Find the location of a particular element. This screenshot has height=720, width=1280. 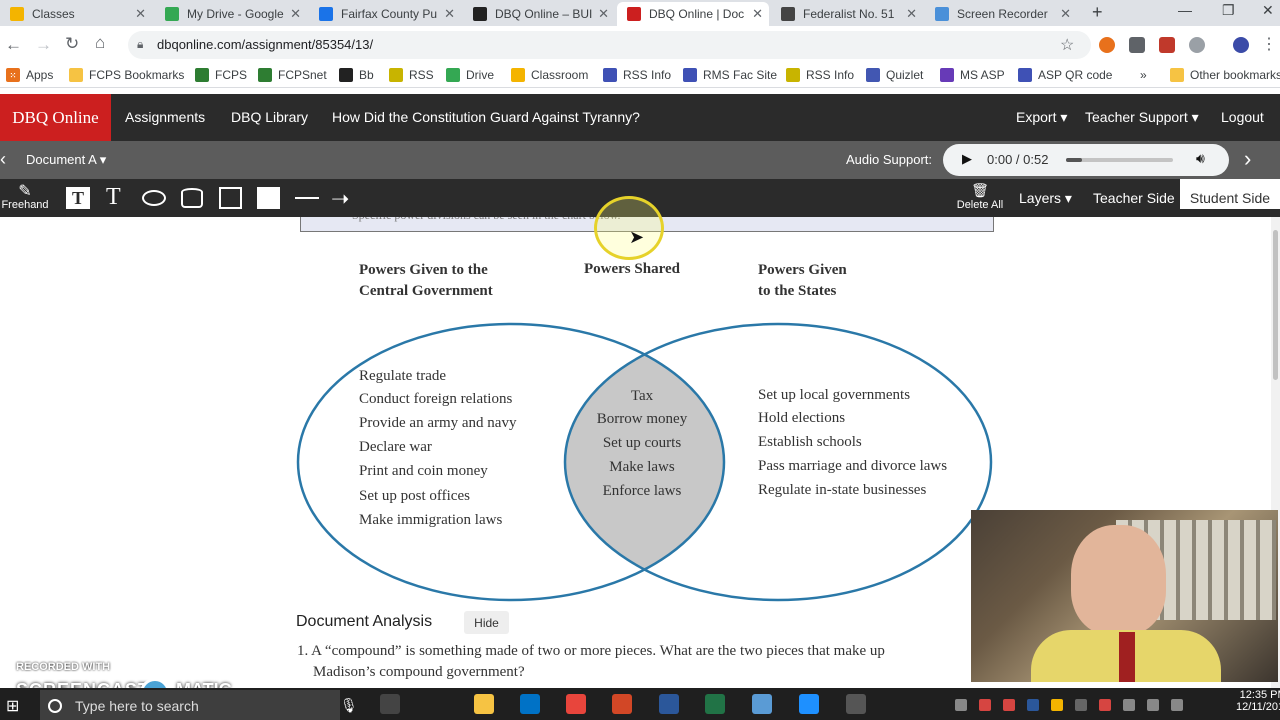

bookmark-label: FCPS Bookmarks is located at coordinates (137, 75).